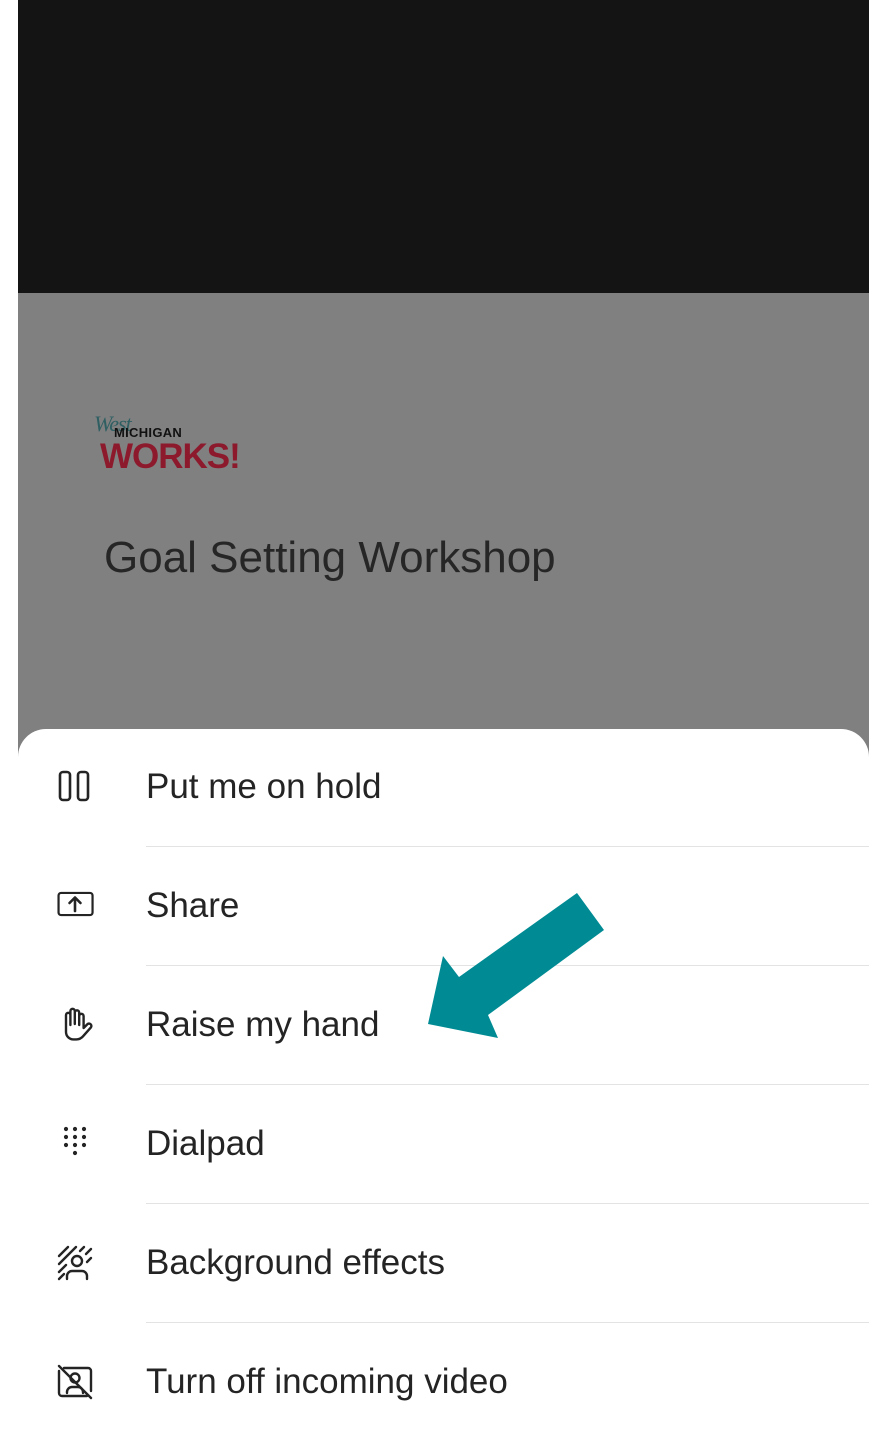 This screenshot has height=1440, width=889. I want to click on background-effects-icon, so click(75, 1263).